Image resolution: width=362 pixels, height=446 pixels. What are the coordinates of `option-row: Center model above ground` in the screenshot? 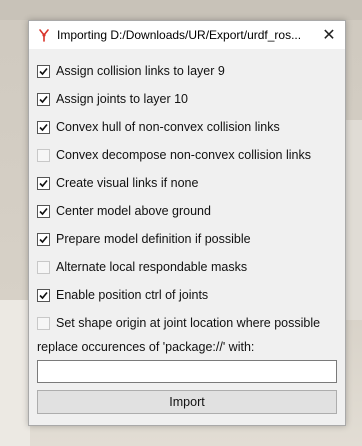 It's located at (187, 211).